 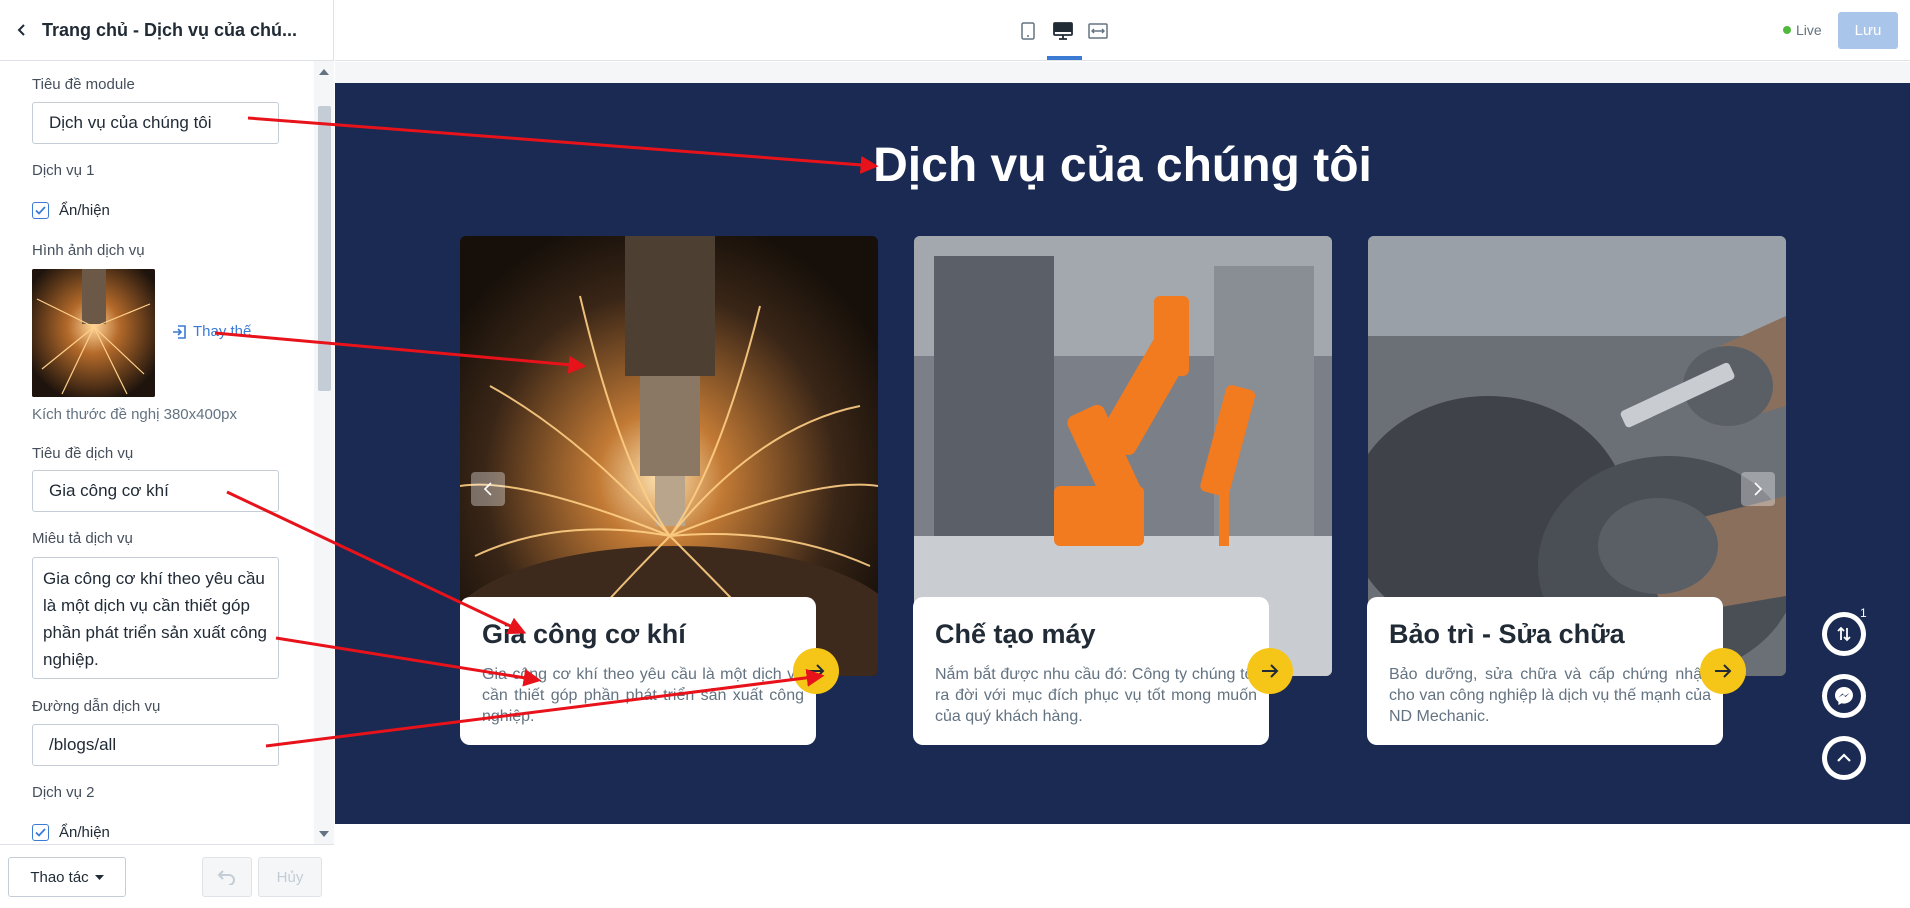 What do you see at coordinates (1507, 634) in the screenshot?
I see `service-card-title: Bảo trì - Sửa chữa` at bounding box center [1507, 634].